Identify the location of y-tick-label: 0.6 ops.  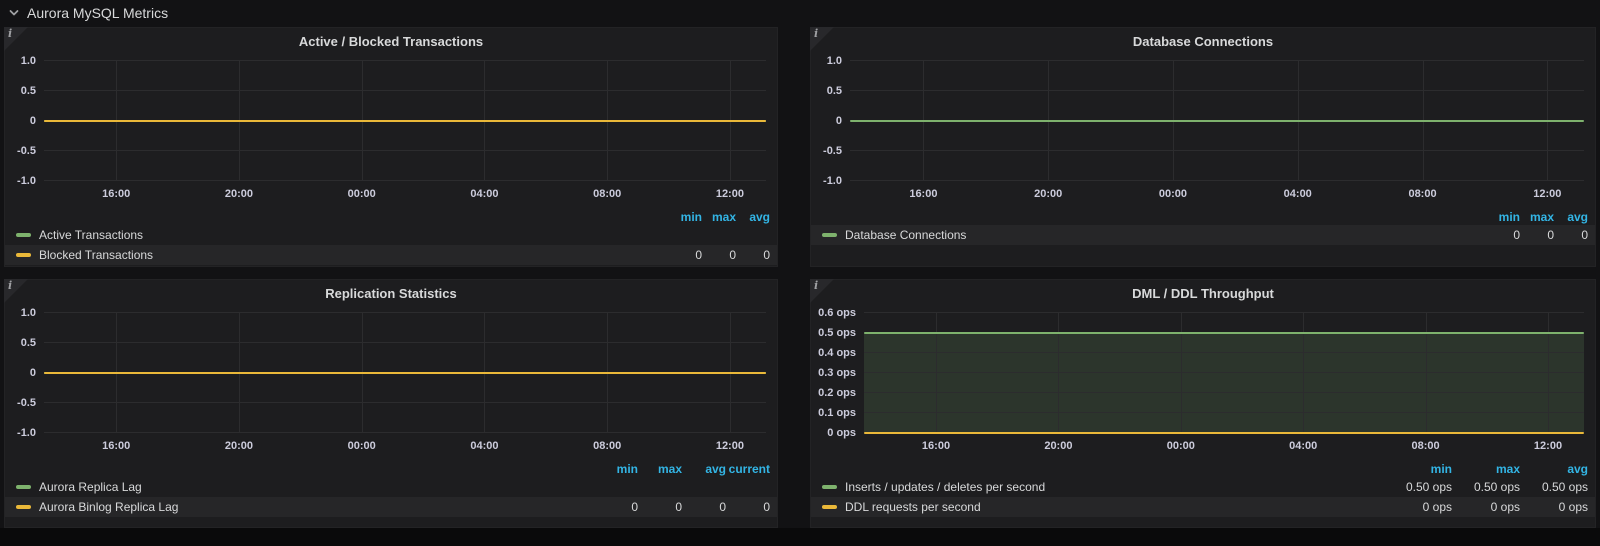
(837, 313).